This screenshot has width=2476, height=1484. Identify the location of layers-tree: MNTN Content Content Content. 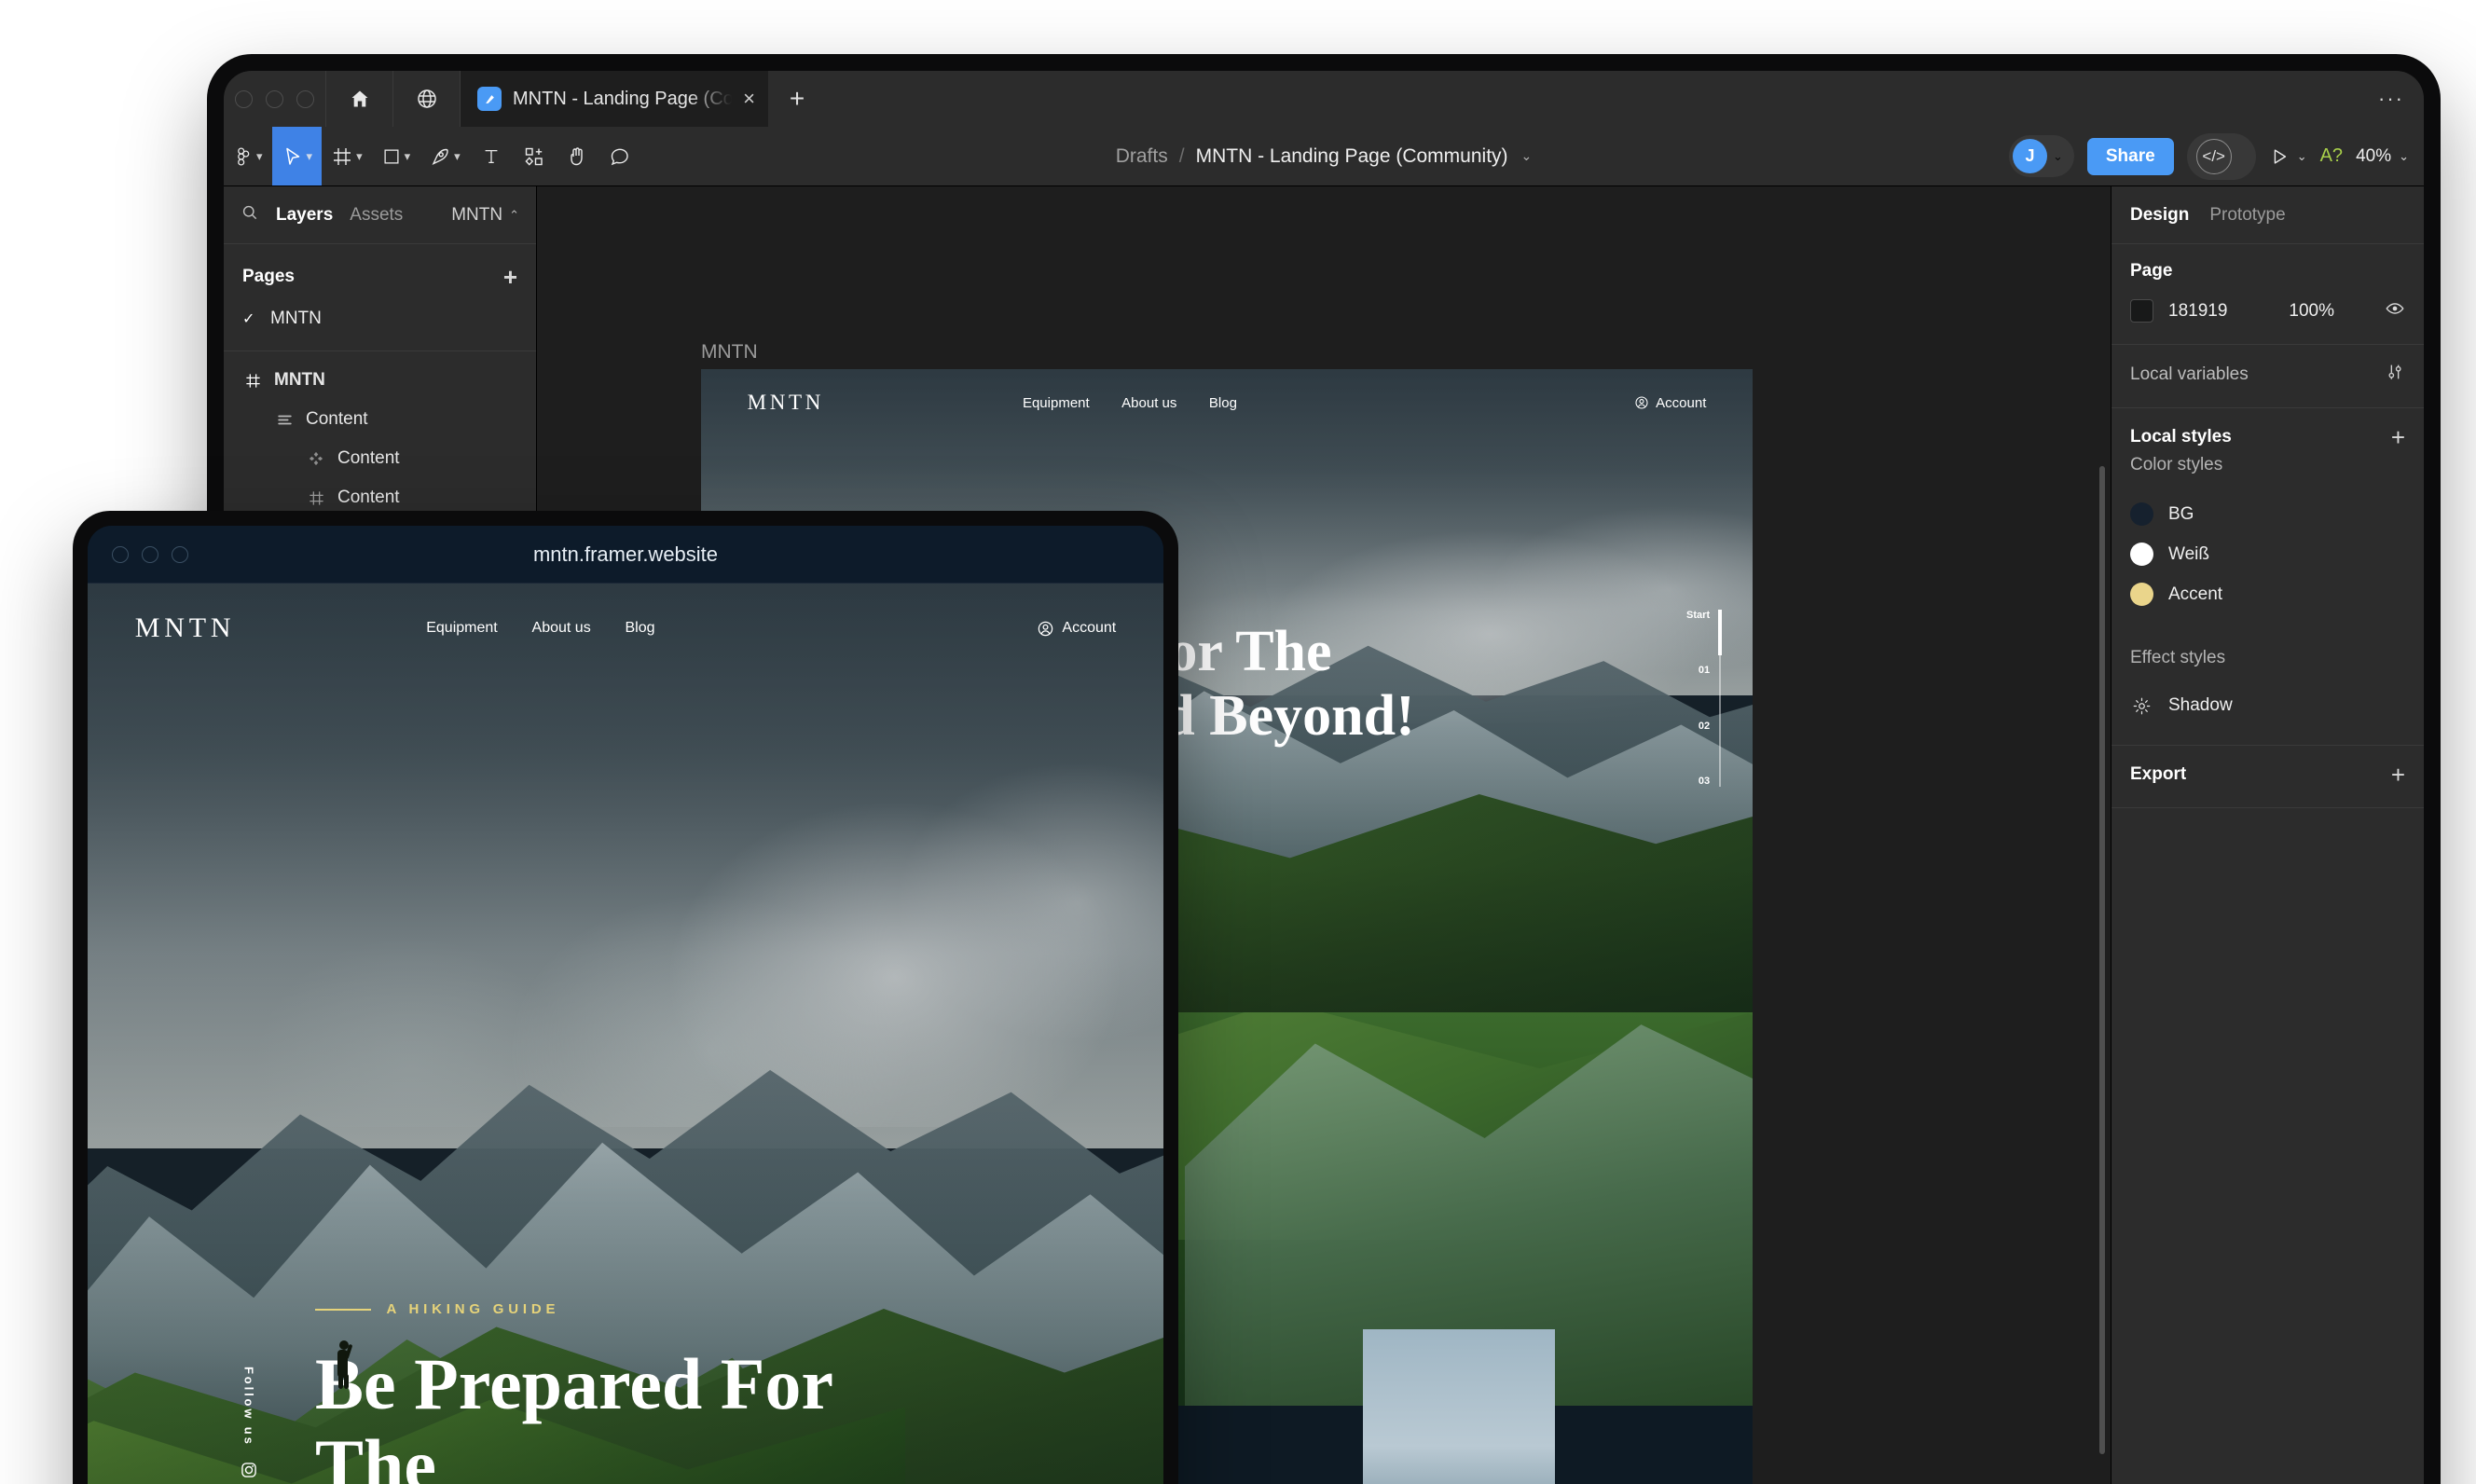
(380, 434).